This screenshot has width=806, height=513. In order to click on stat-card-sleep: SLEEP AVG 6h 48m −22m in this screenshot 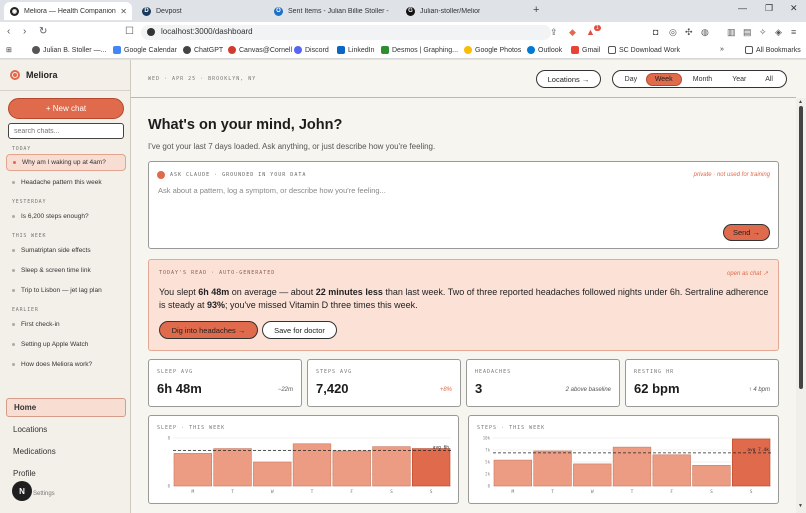, I will do `click(225, 383)`.